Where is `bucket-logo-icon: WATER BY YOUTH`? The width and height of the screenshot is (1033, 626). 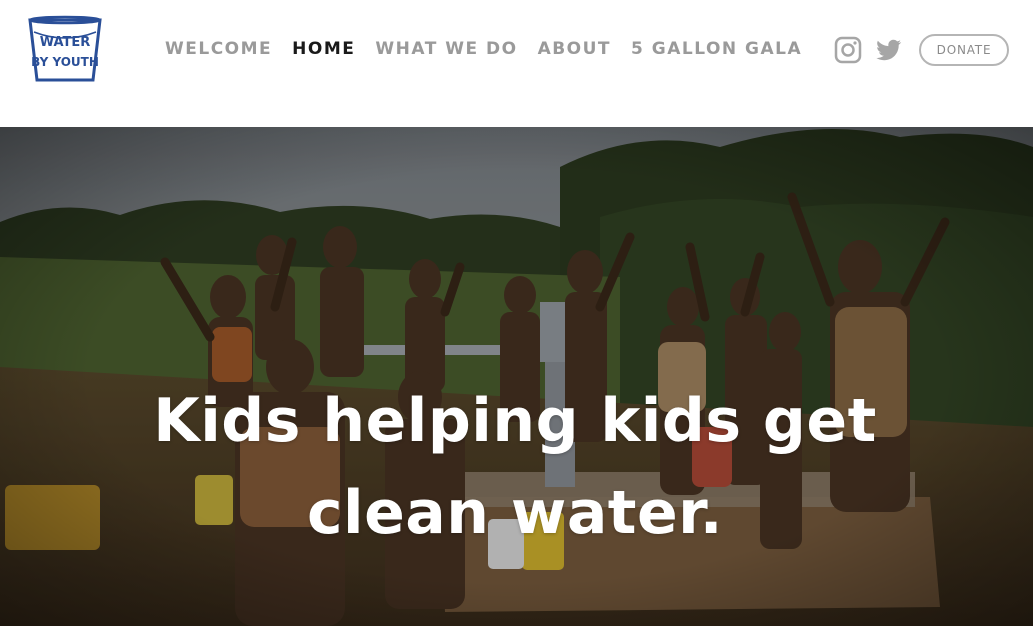 bucket-logo-icon: WATER BY YOUTH is located at coordinates (65, 48).